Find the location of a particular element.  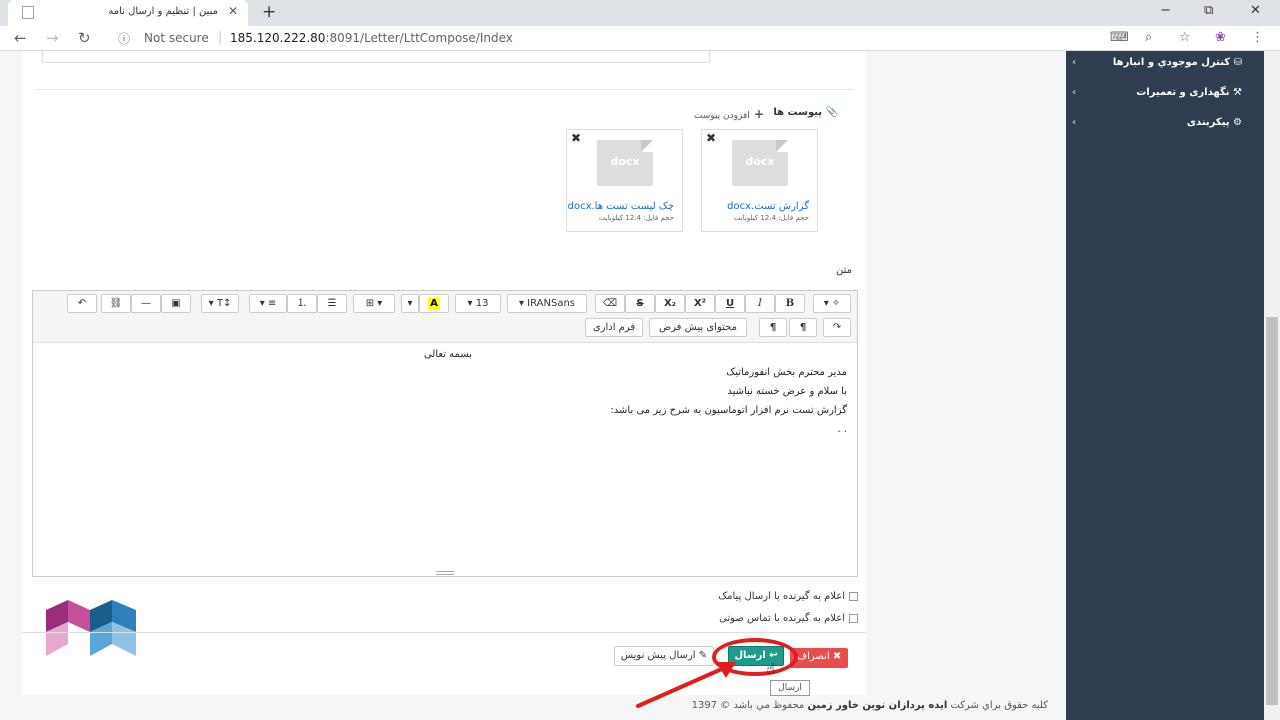

wrench-icon: ⚒ is located at coordinates (1235, 92).